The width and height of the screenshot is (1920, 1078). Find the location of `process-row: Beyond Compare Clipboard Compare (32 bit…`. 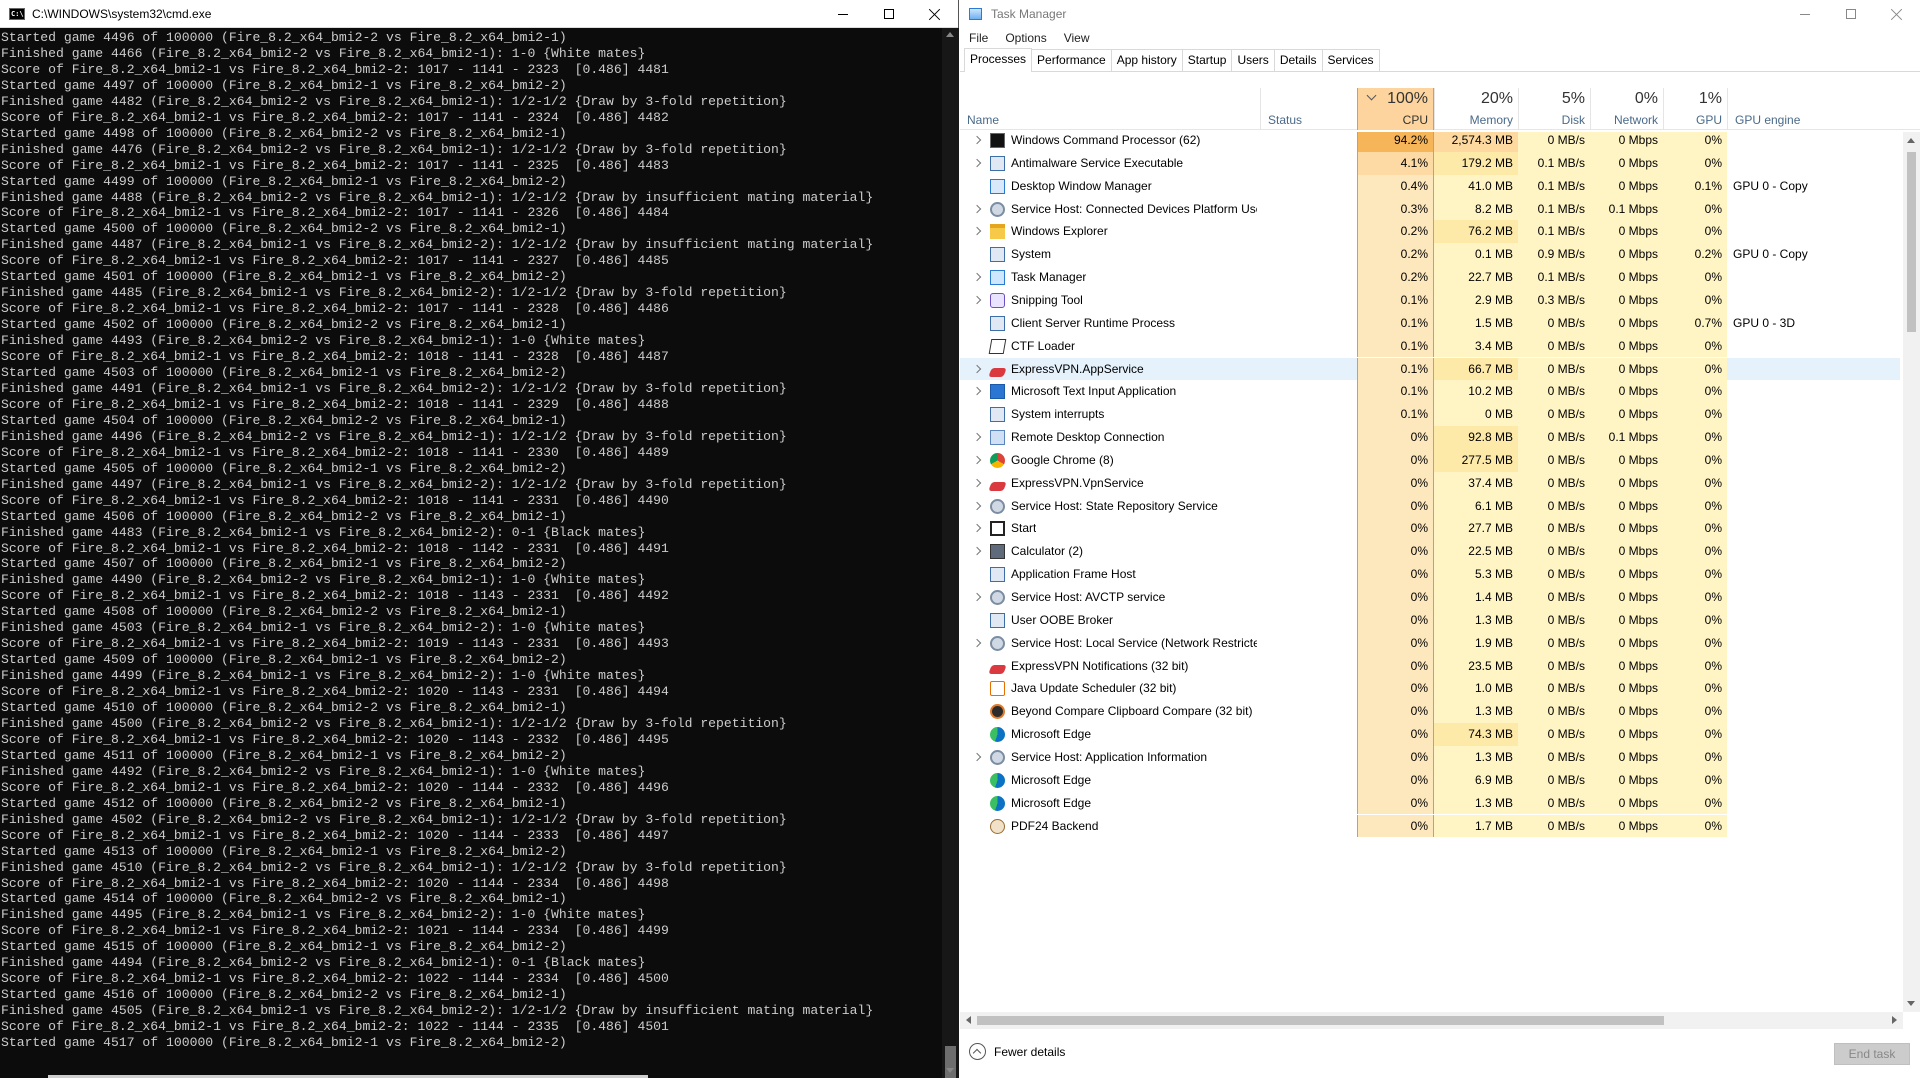

process-row: Beyond Compare Clipboard Compare (32 bit… is located at coordinates (1430, 712).